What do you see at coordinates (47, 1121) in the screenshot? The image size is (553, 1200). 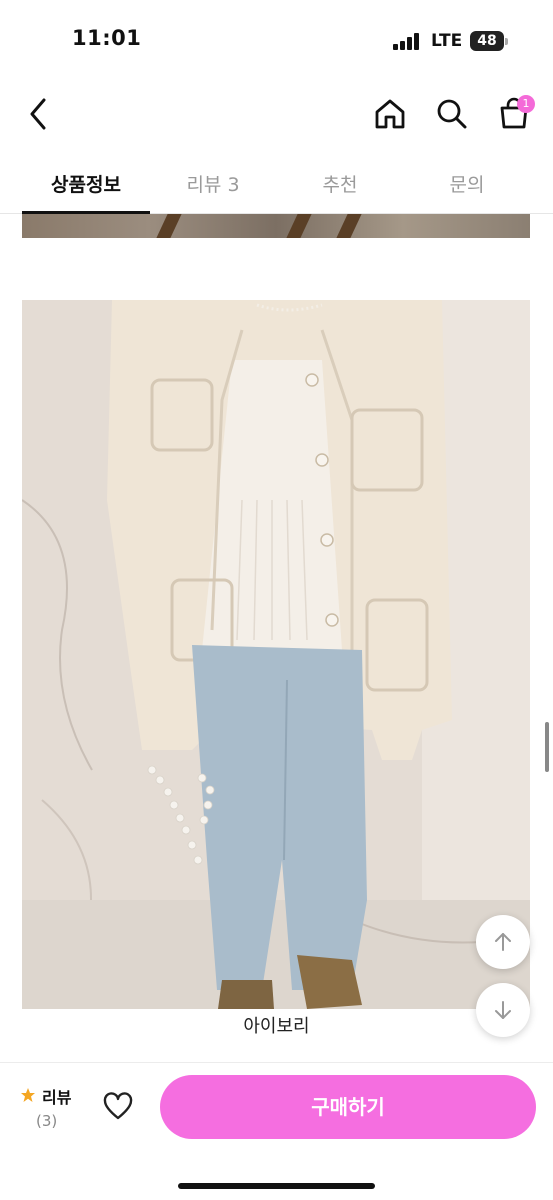 I see `review-count: (3)` at bounding box center [47, 1121].